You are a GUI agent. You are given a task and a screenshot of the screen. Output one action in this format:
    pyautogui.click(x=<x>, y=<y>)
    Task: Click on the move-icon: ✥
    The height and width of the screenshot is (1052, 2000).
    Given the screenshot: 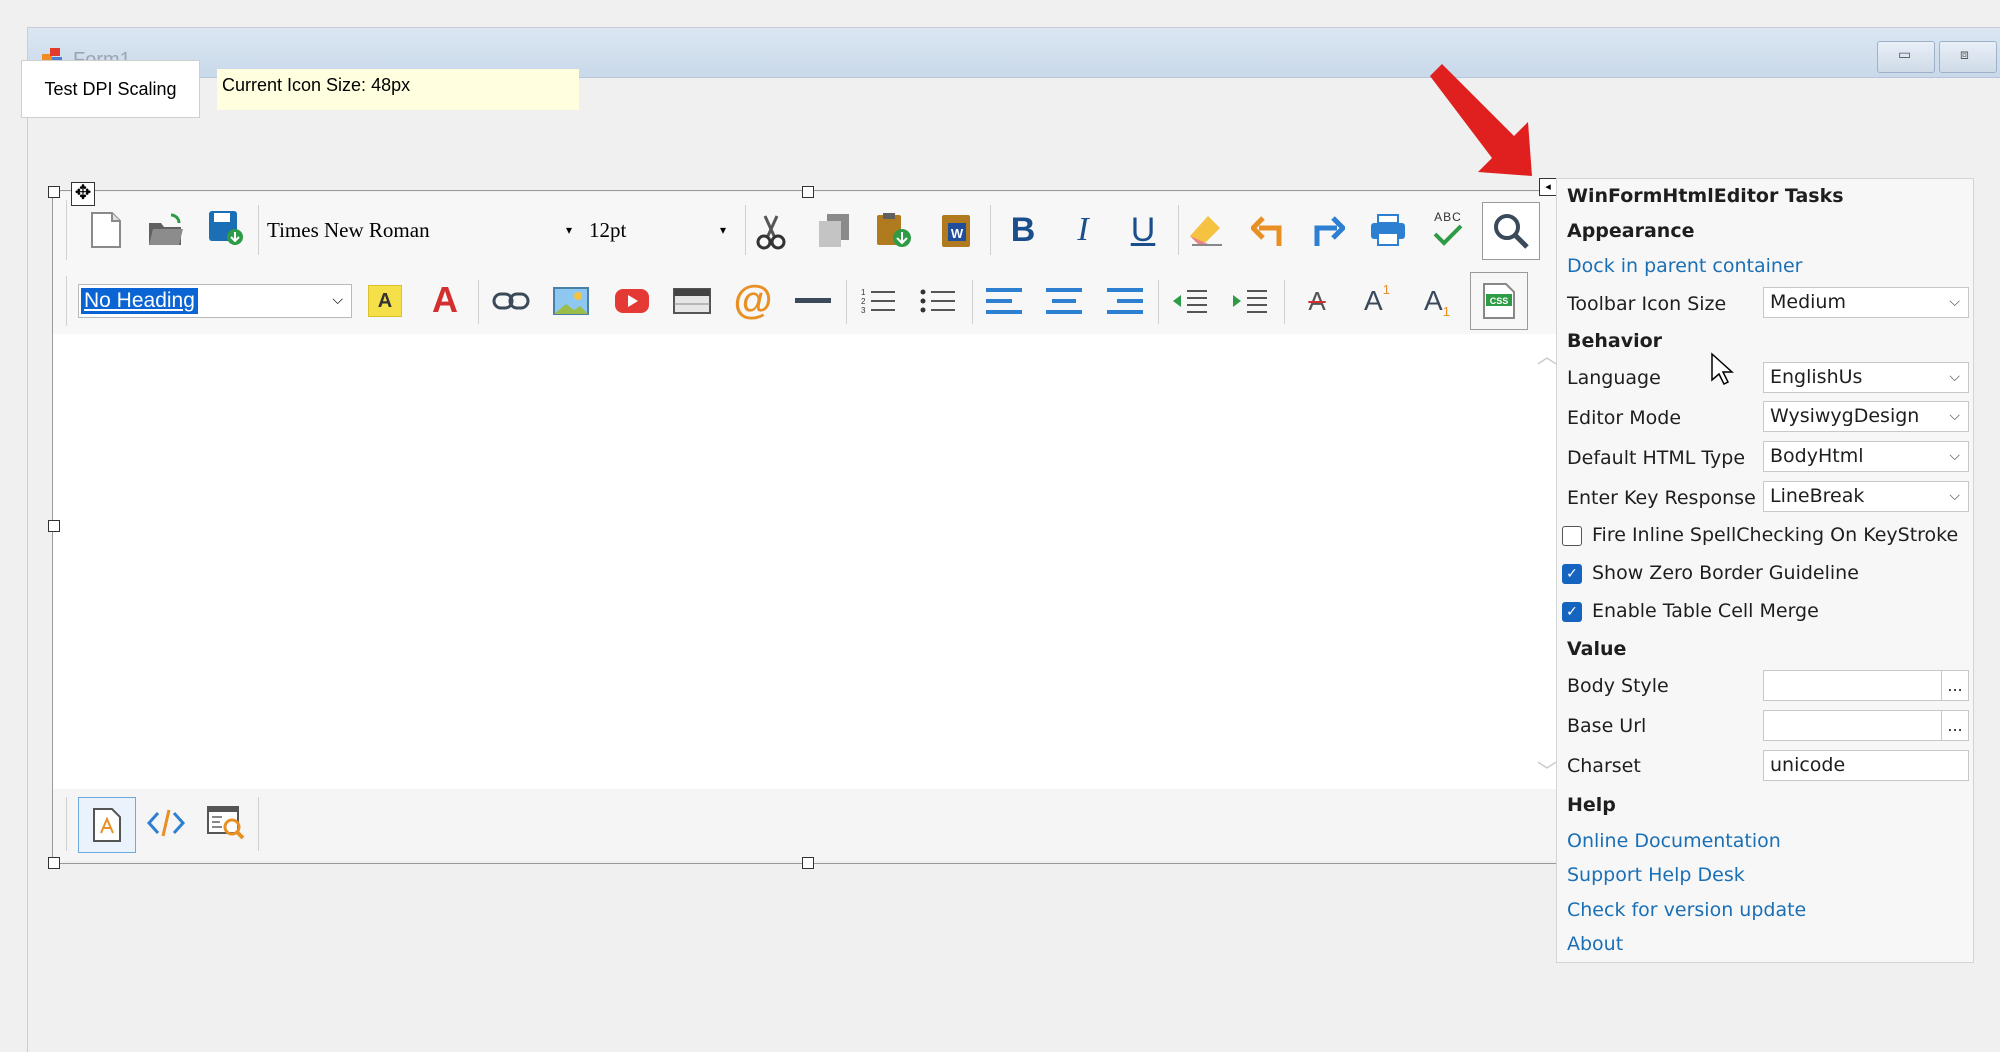 What is the action you would take?
    pyautogui.click(x=83, y=194)
    